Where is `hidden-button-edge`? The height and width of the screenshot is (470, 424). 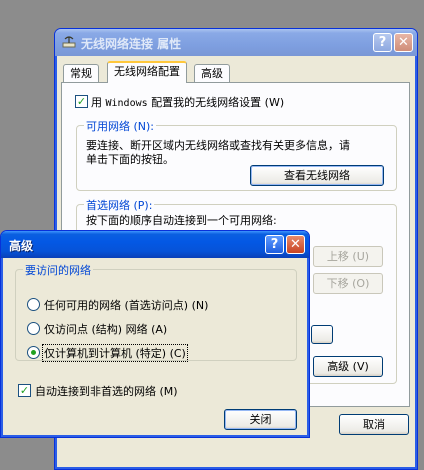 hidden-button-edge is located at coordinates (322, 334).